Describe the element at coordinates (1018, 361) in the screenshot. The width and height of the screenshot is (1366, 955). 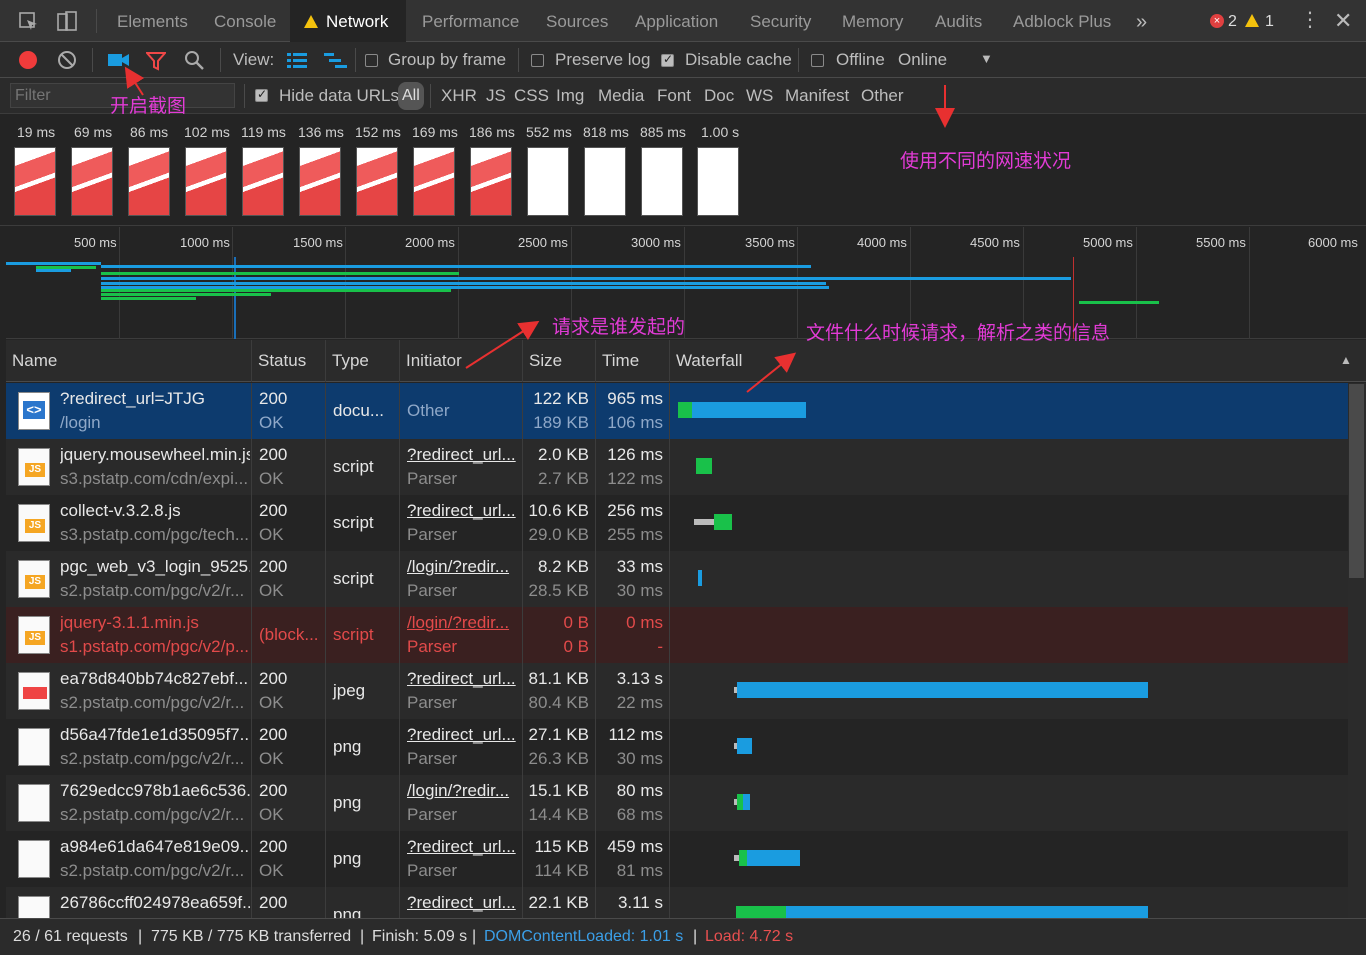
I see `column-waterfall: Waterfall` at that location.